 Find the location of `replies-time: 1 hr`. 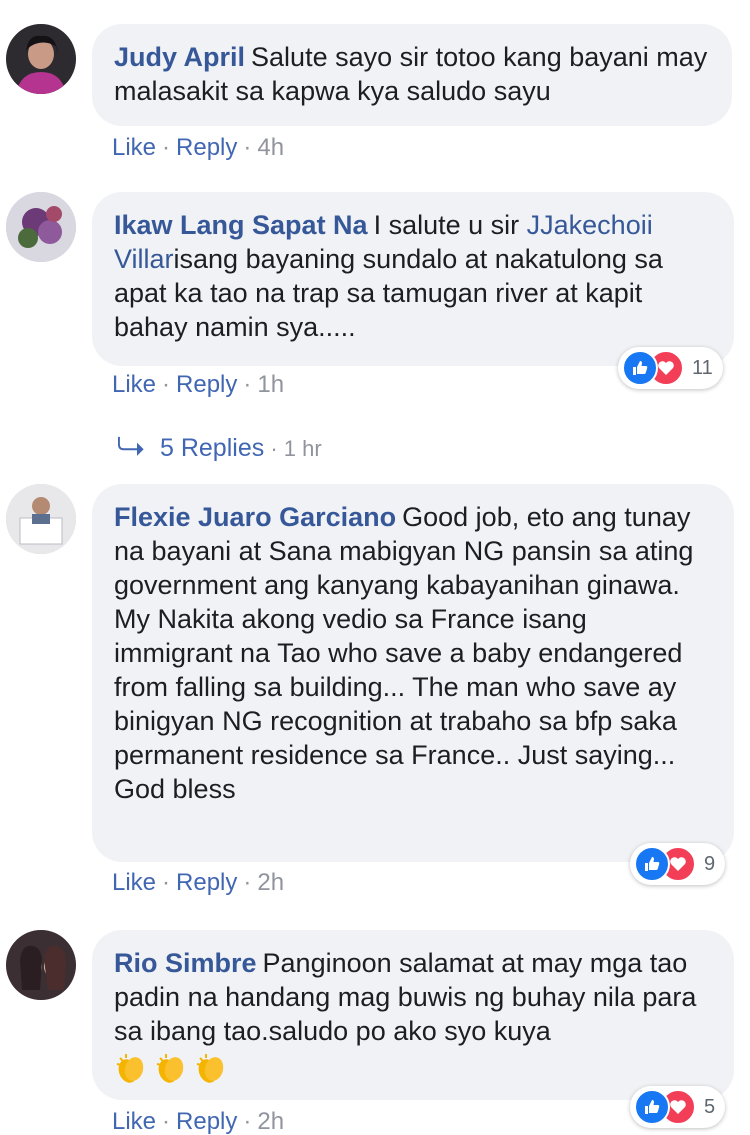

replies-time: 1 hr is located at coordinates (302, 448).